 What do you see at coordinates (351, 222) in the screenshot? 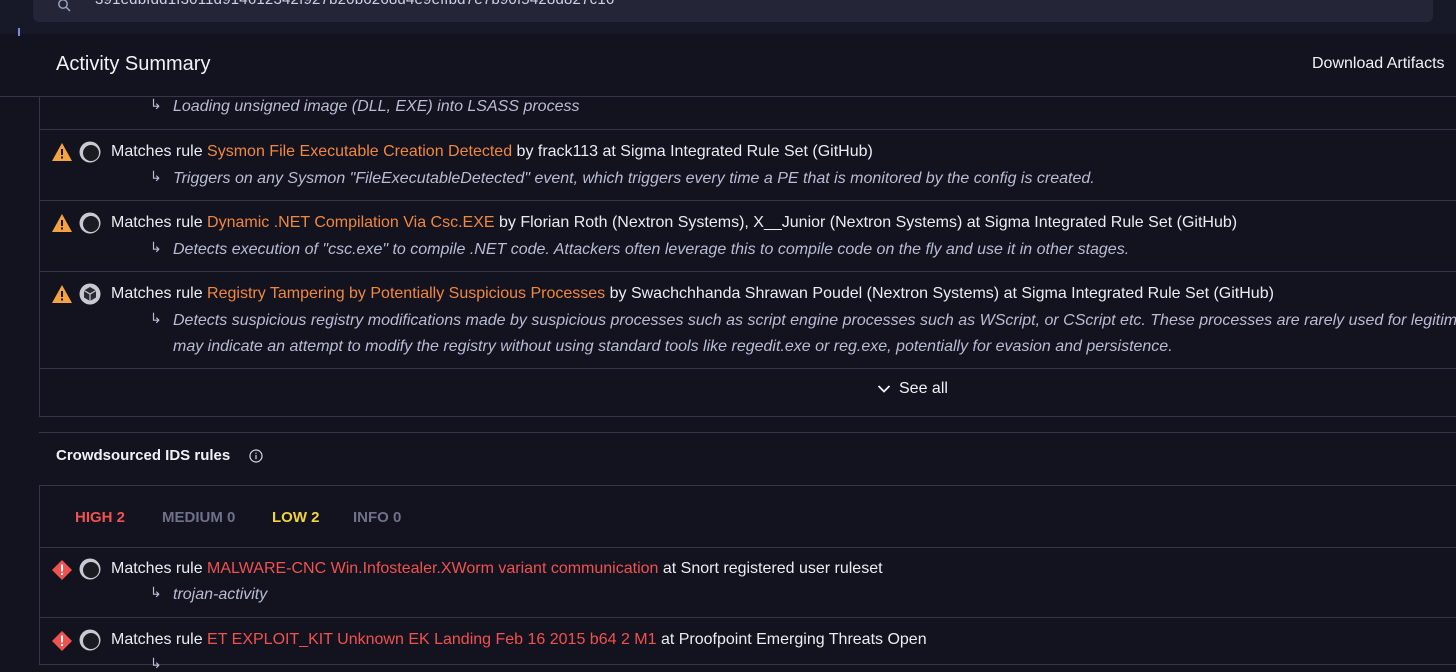
I see `rule-link: Dynamic .NET Compilation Via Csc.EXE` at bounding box center [351, 222].